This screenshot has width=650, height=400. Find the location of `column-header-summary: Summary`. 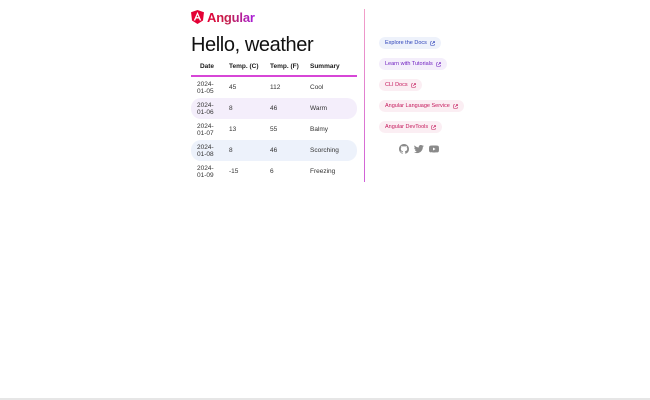

column-header-summary: Summary is located at coordinates (330, 67).